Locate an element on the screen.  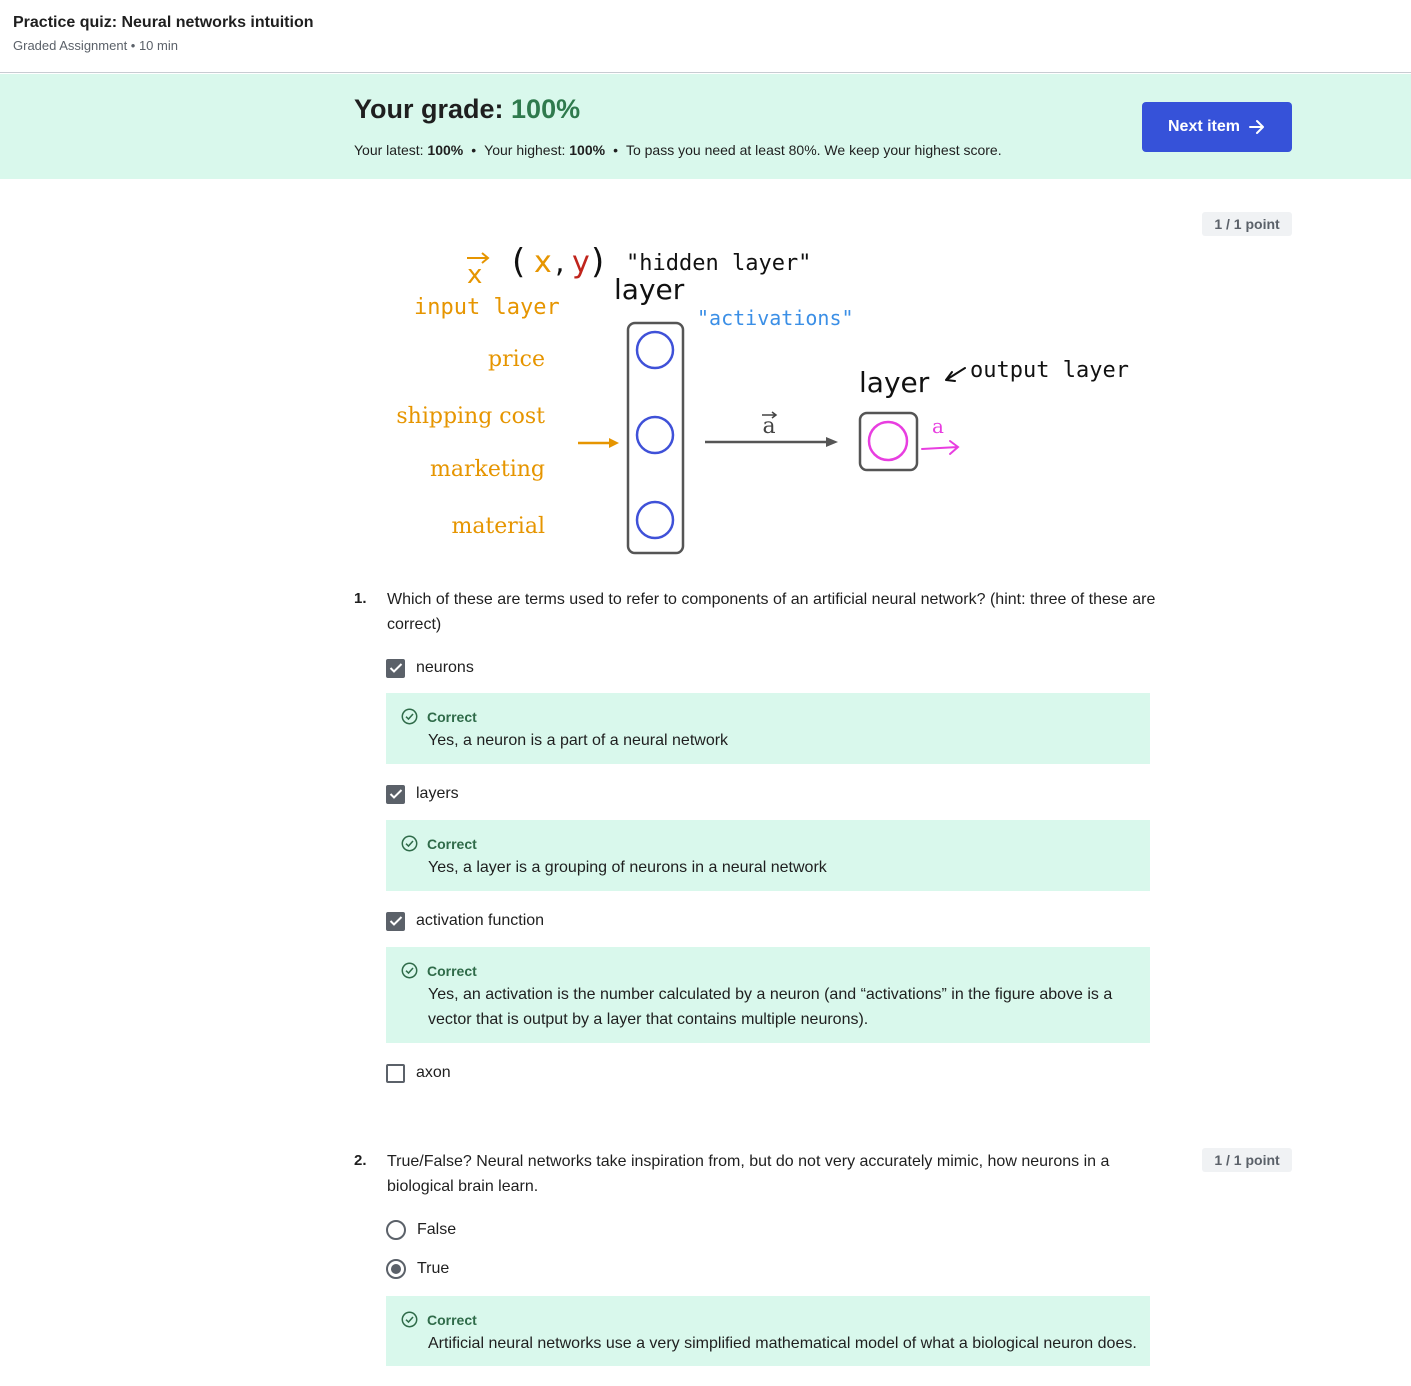
highest-value: 100% is located at coordinates (587, 150).